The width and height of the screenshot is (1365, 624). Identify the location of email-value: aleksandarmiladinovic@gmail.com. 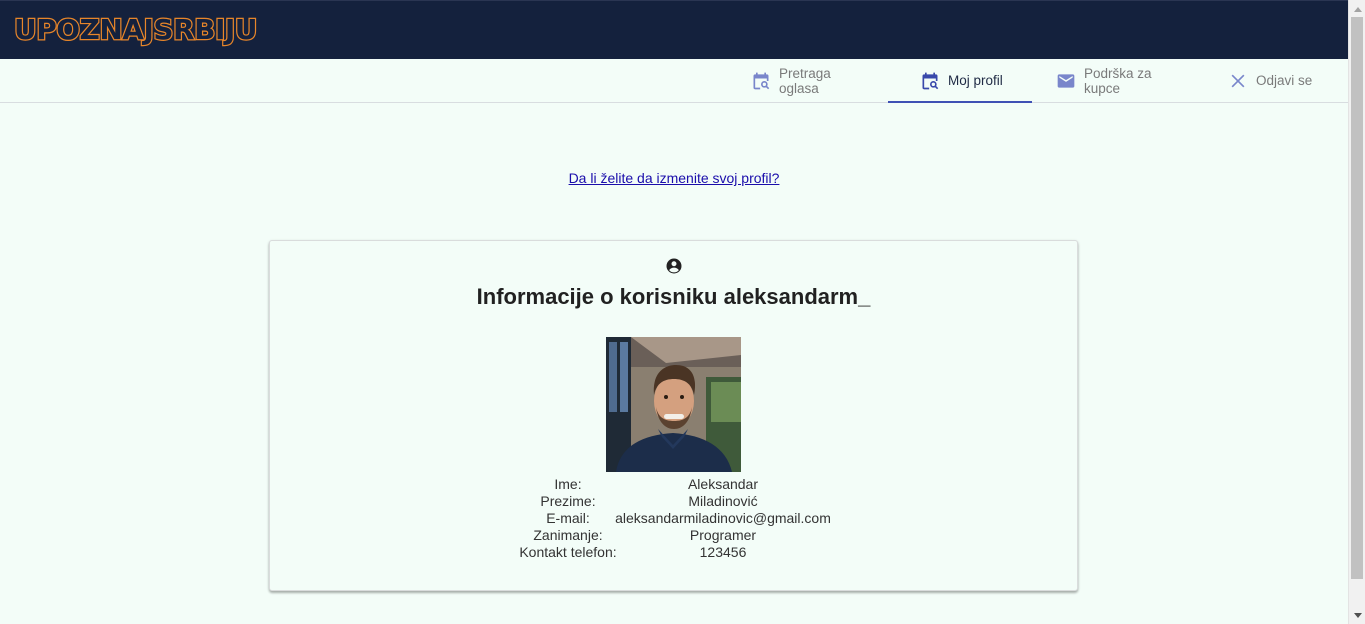
(723, 518).